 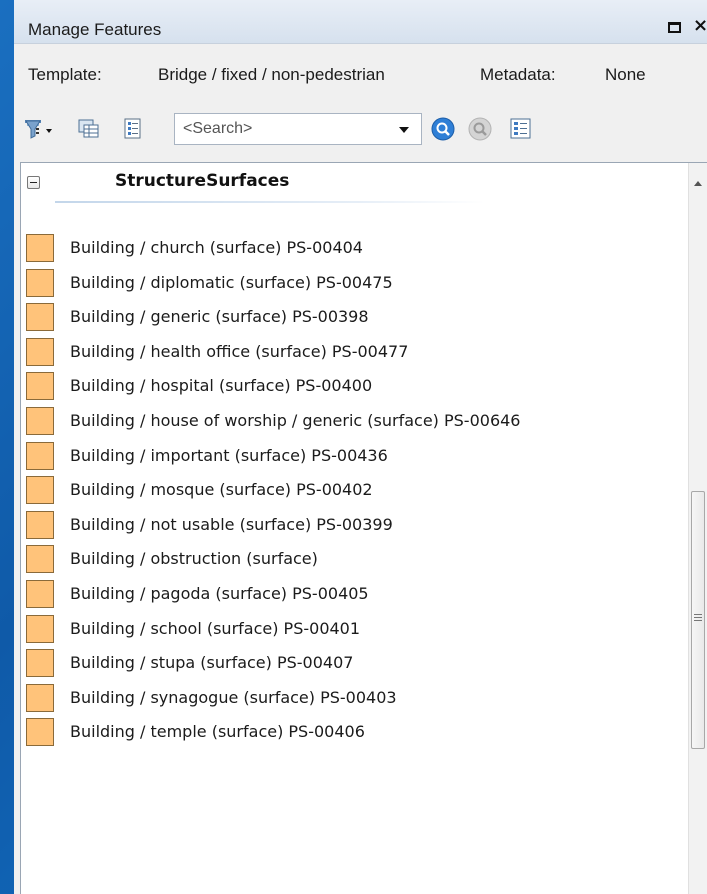 I want to click on list-item: Building / church (surface) PS-00404, so click(x=351, y=249).